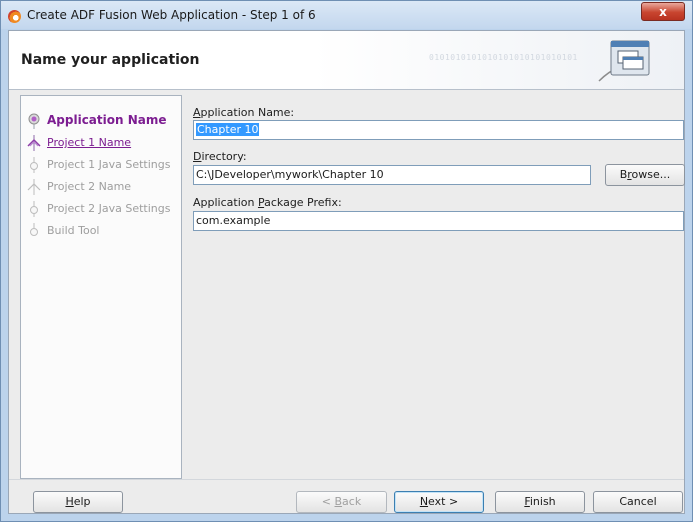  I want to click on directory-label: Directory:, so click(220, 156).